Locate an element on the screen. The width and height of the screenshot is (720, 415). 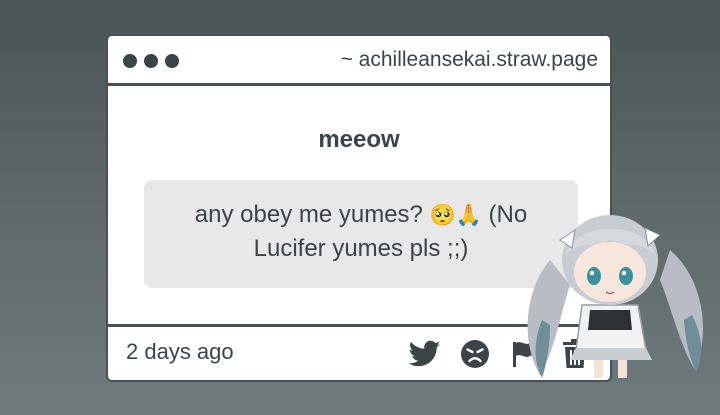
anime-figurine-sticker is located at coordinates (615, 296).